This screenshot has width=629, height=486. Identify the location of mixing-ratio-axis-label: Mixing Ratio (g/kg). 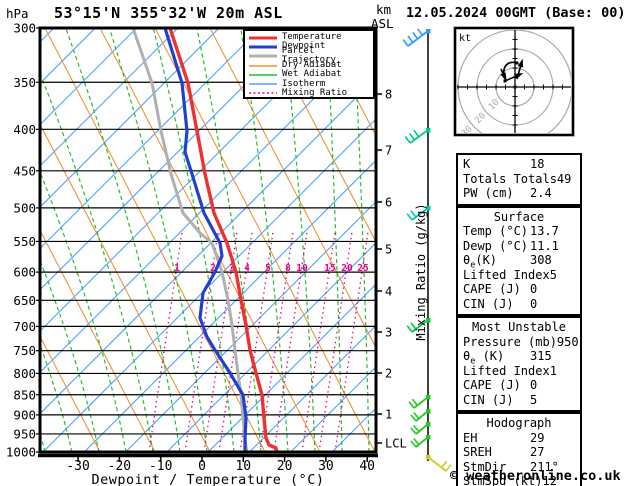
(421, 272).